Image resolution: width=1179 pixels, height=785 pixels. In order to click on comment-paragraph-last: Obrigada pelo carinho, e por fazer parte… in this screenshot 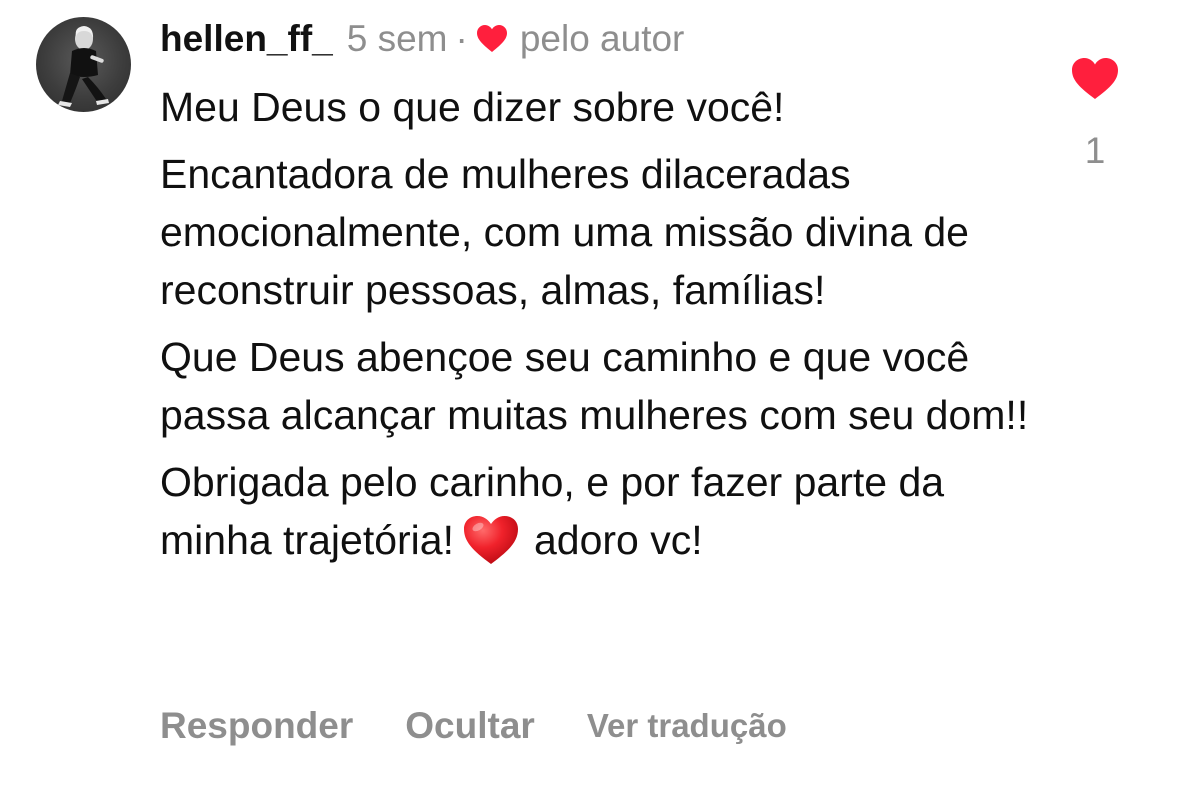, I will do `click(600, 511)`.